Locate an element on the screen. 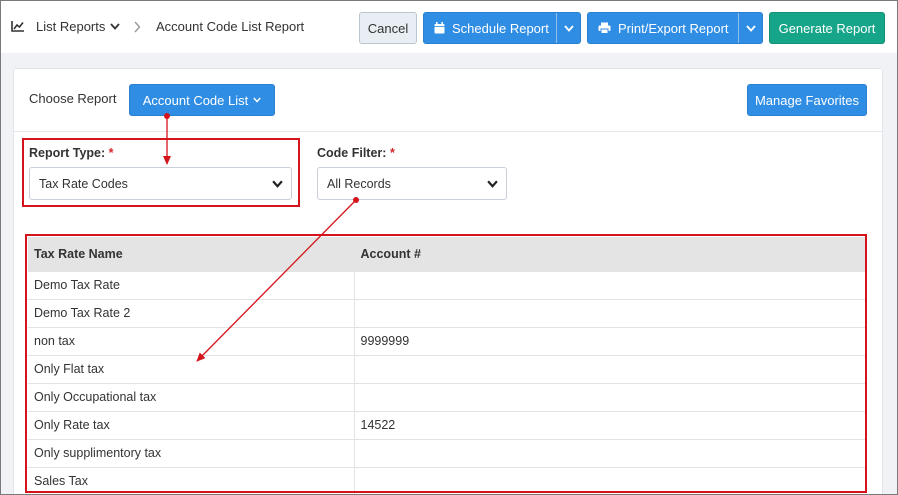 The height and width of the screenshot is (495, 898). print-export-label: Print/Export Report is located at coordinates (673, 28).